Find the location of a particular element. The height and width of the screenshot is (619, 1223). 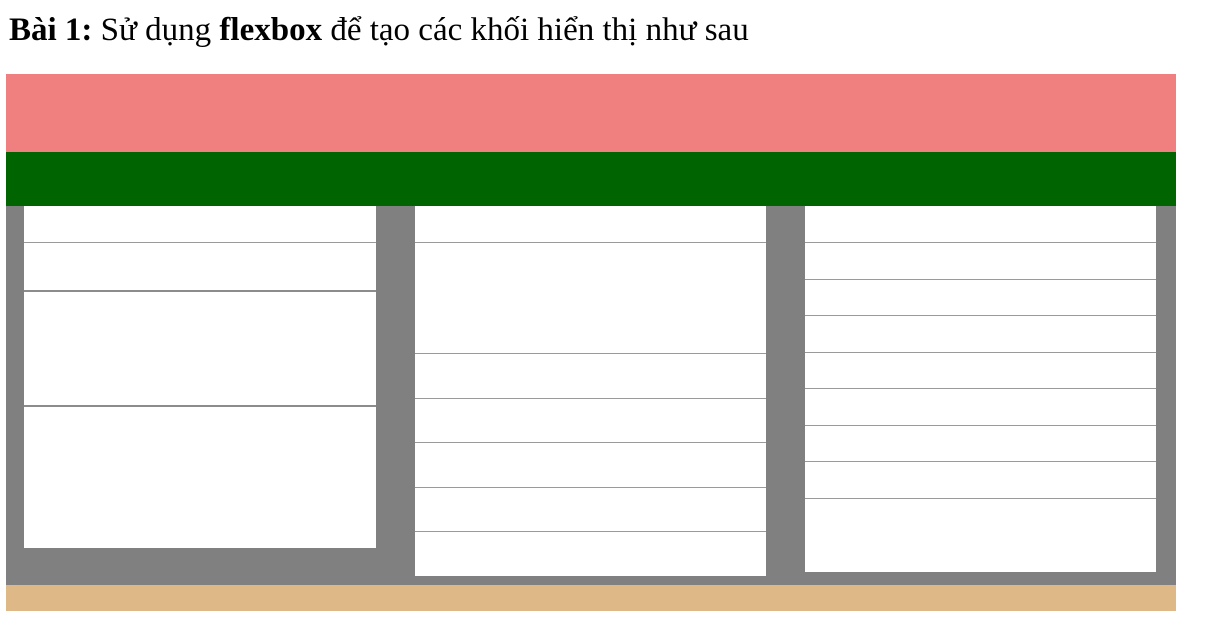

exercise-keyword: flexbox is located at coordinates (271, 30).